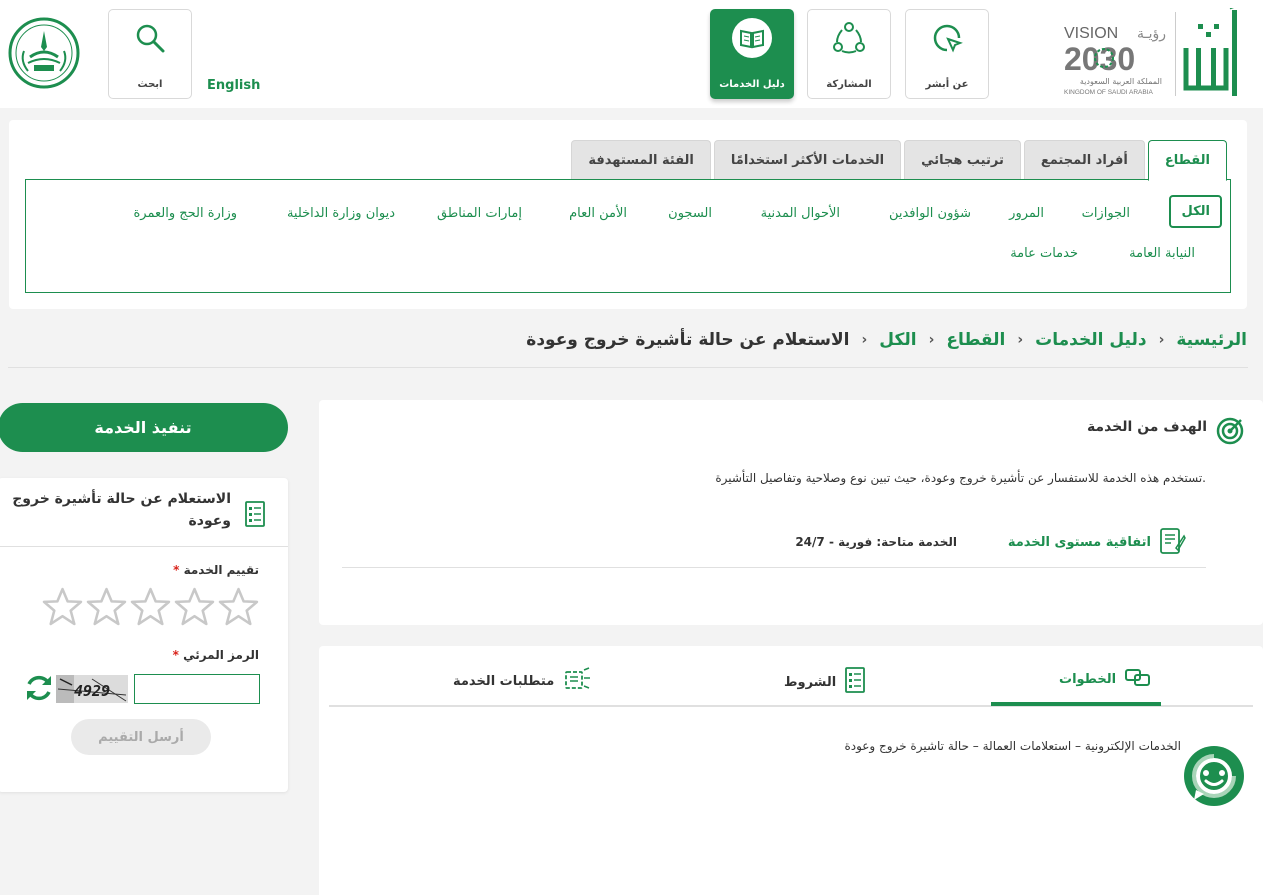 The height and width of the screenshot is (895, 1263). What do you see at coordinates (810, 682) in the screenshot?
I see `tab-conditions-label: الشروط` at bounding box center [810, 682].